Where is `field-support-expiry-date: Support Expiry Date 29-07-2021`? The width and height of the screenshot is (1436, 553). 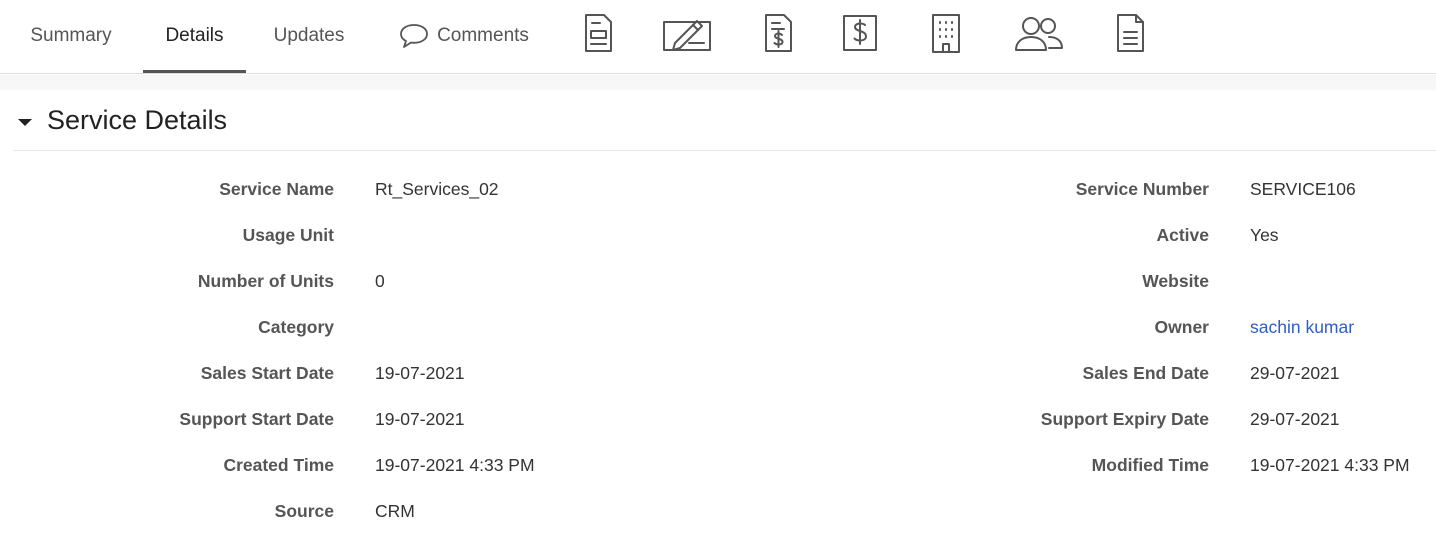 field-support-expiry-date: Support Expiry Date 29-07-2021 is located at coordinates (718, 419).